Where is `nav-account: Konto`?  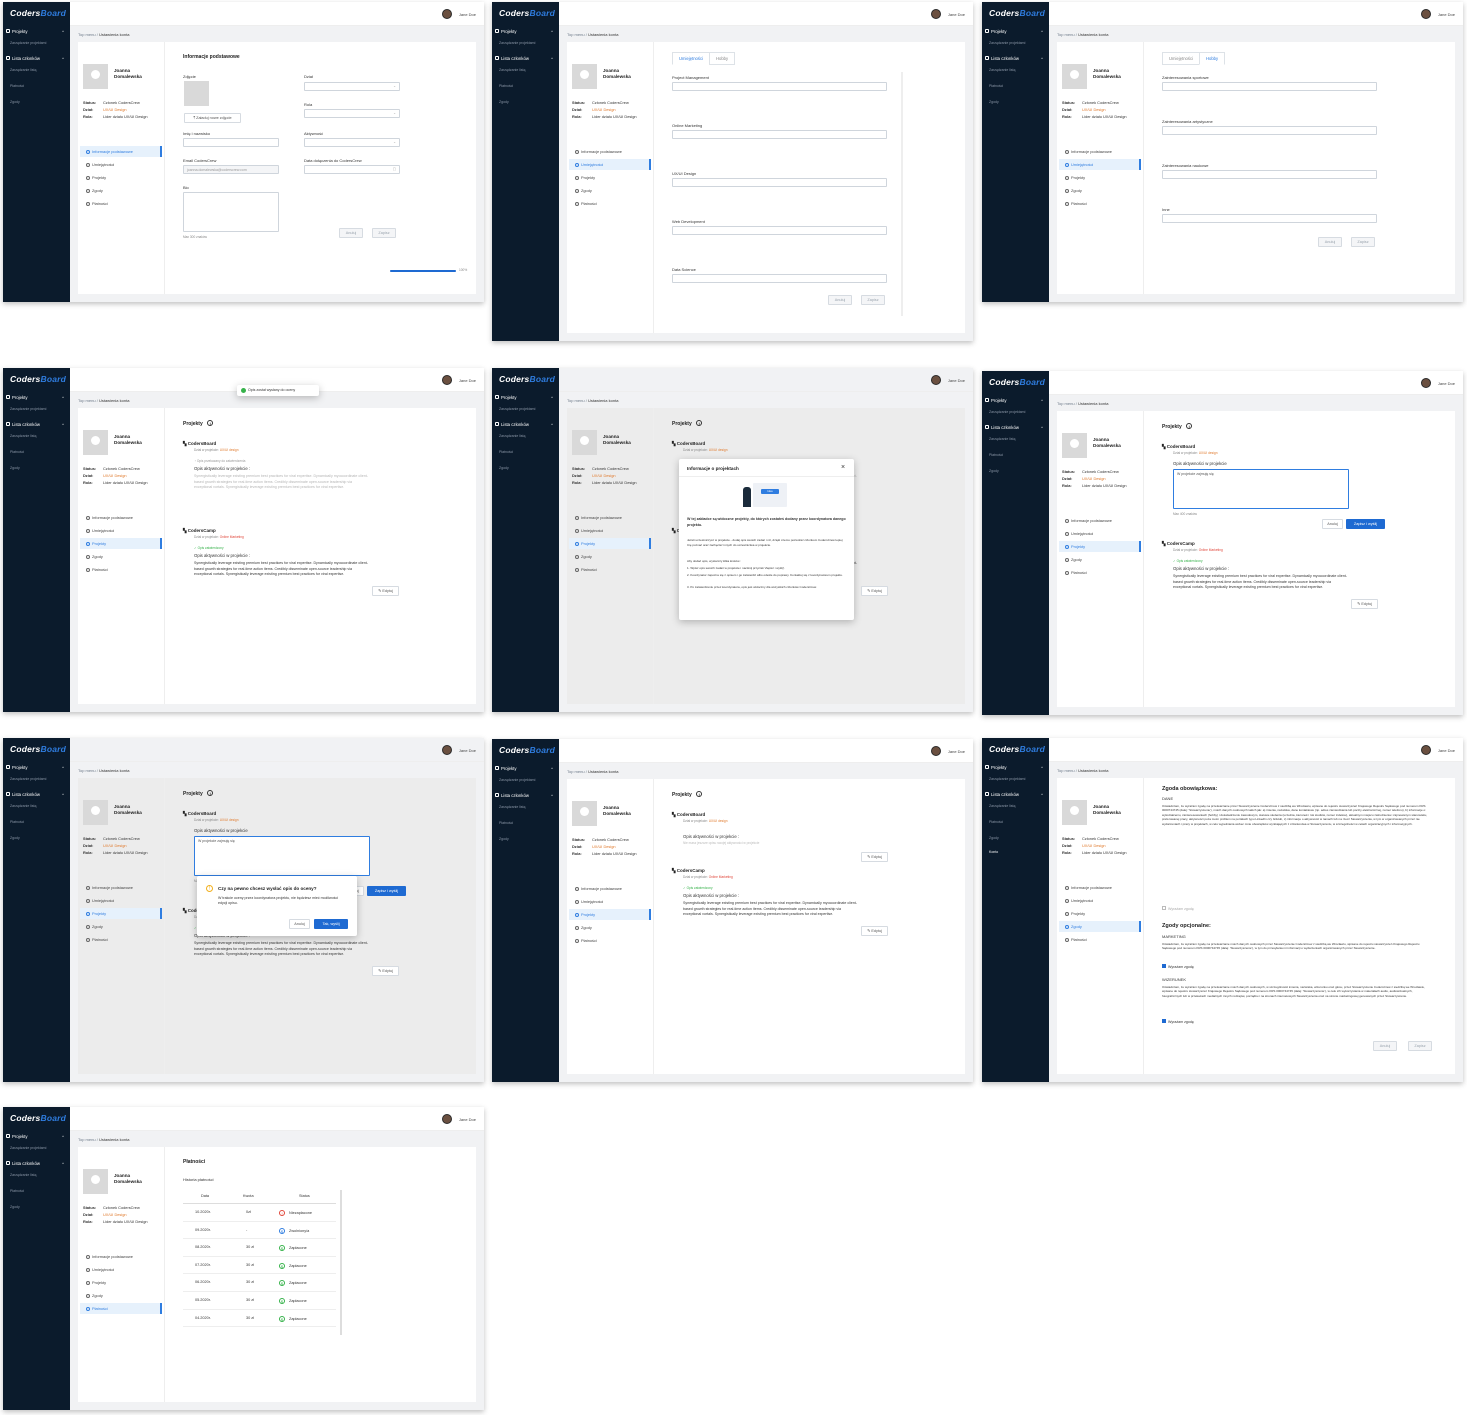 nav-account: Konto is located at coordinates (1015, 852).